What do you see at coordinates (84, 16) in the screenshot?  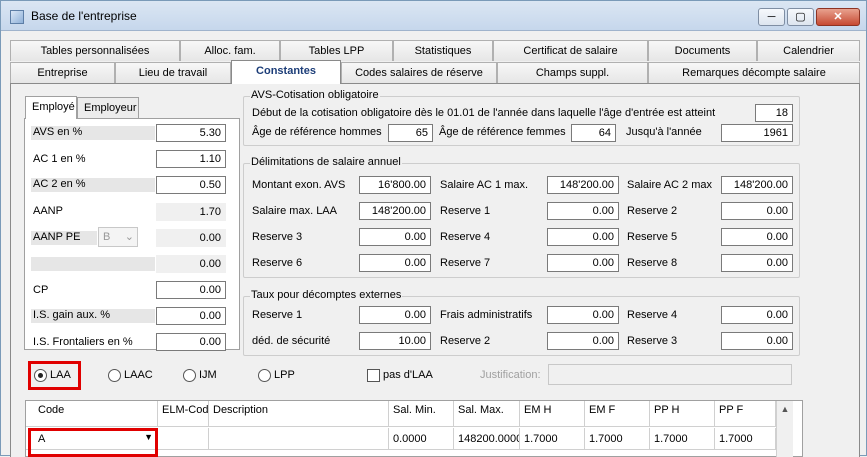 I see `window-title: Base de l'entreprise` at bounding box center [84, 16].